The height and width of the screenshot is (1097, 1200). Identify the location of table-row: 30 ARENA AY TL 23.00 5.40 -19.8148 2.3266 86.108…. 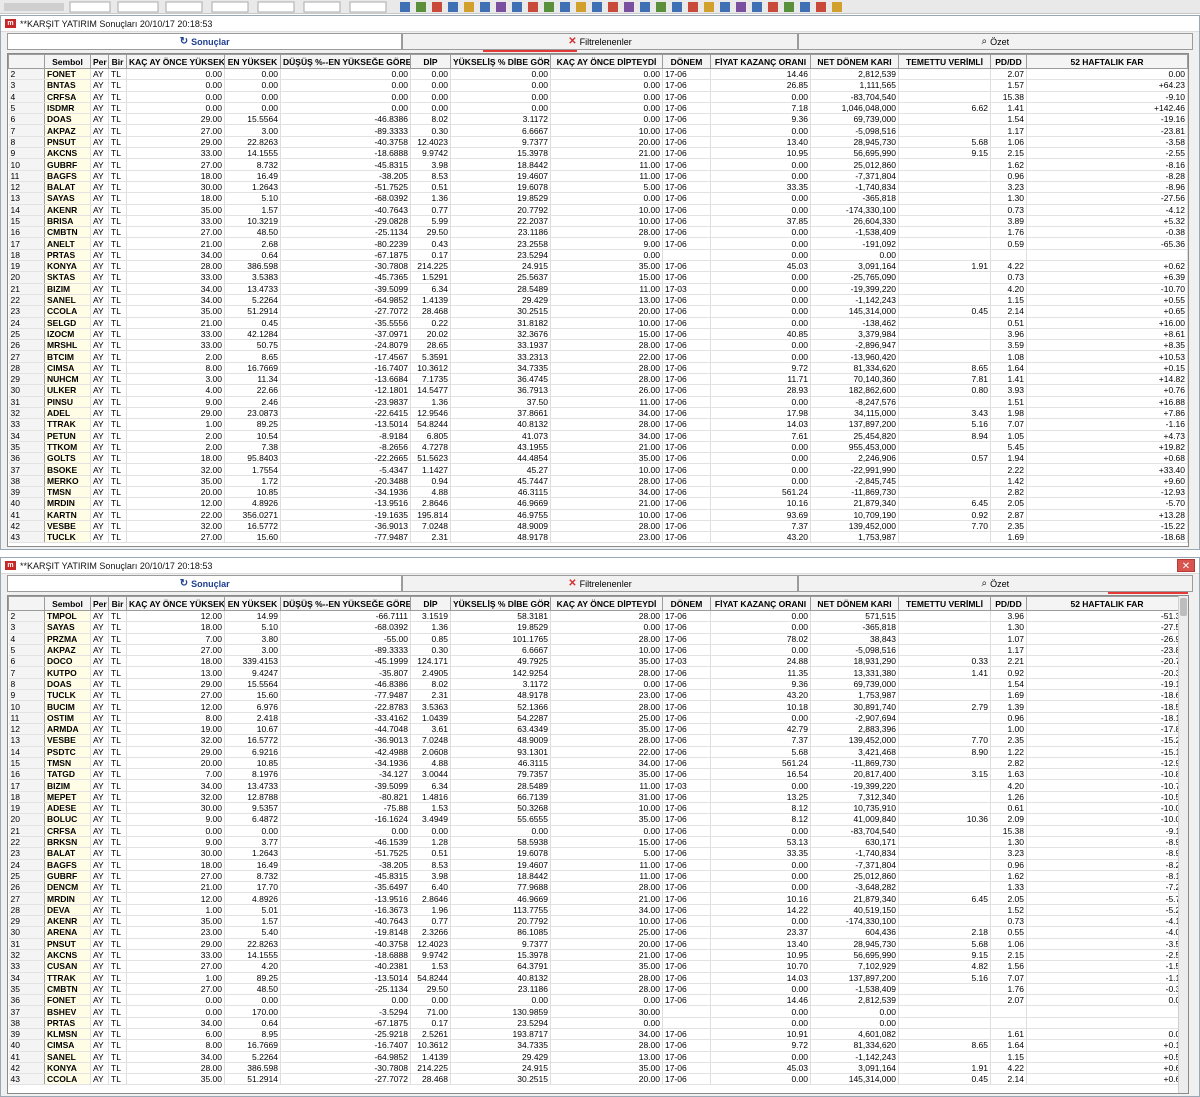
(598, 932).